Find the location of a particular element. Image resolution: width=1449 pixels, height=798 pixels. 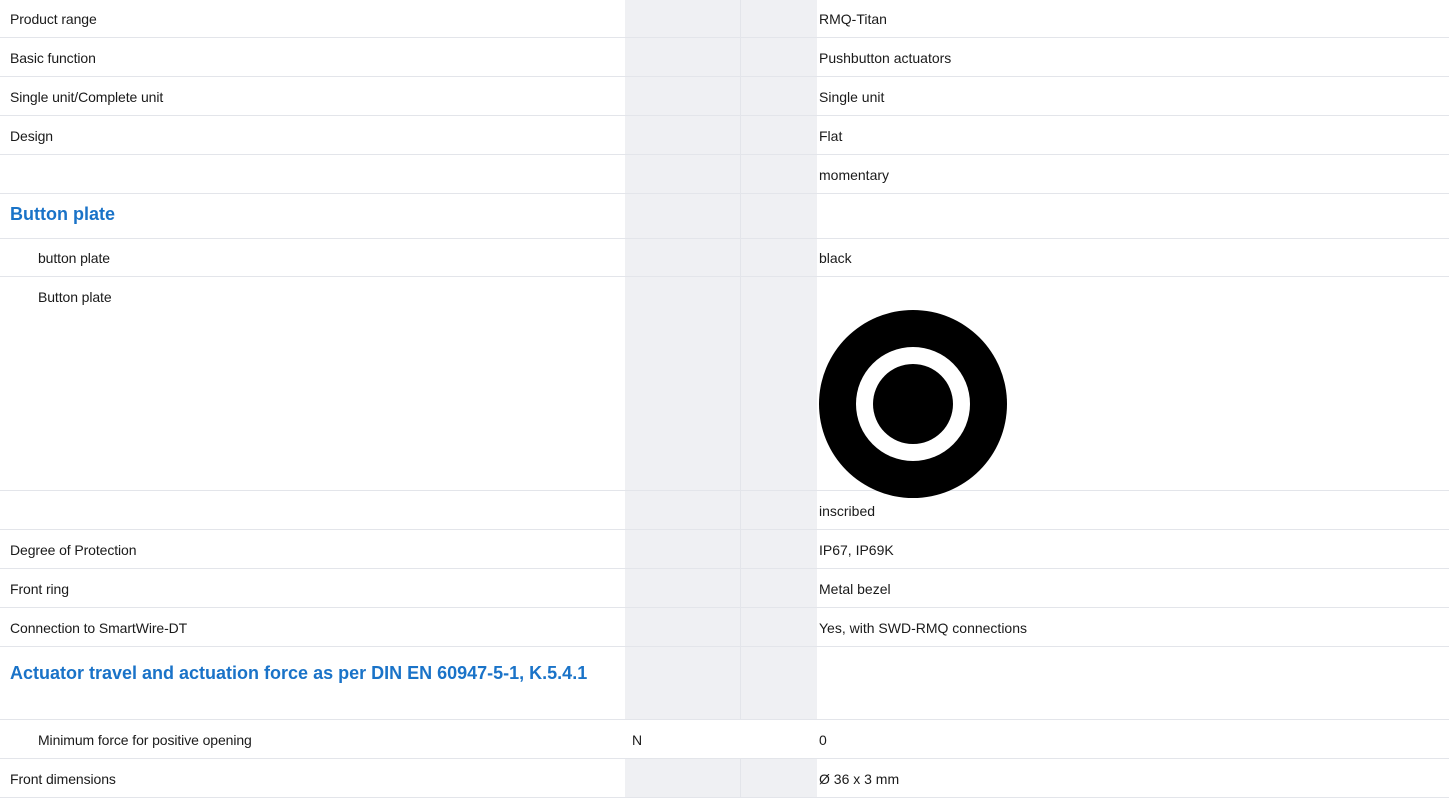

spec-value: Flat is located at coordinates (831, 136).